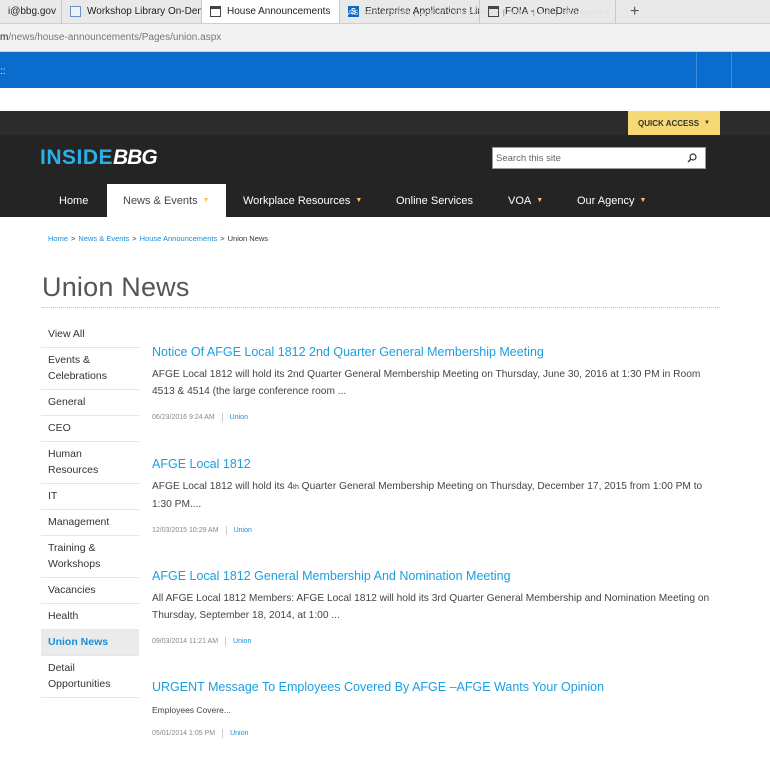  I want to click on util-link-bbg-alerts: BBG ALERTS, so click(585, 12).